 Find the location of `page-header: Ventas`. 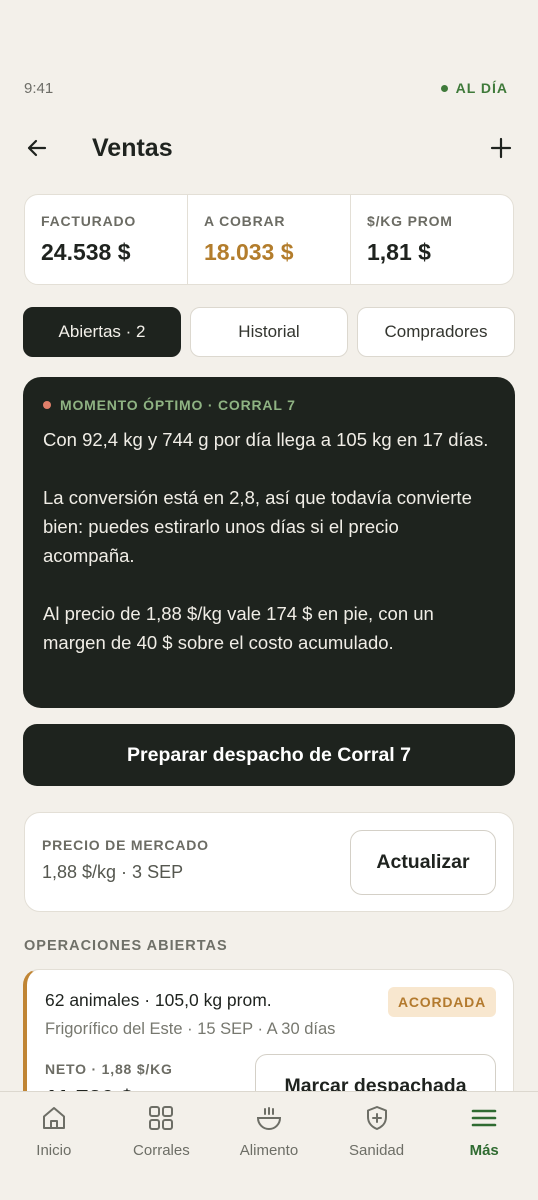

page-header: Ventas is located at coordinates (269, 148).